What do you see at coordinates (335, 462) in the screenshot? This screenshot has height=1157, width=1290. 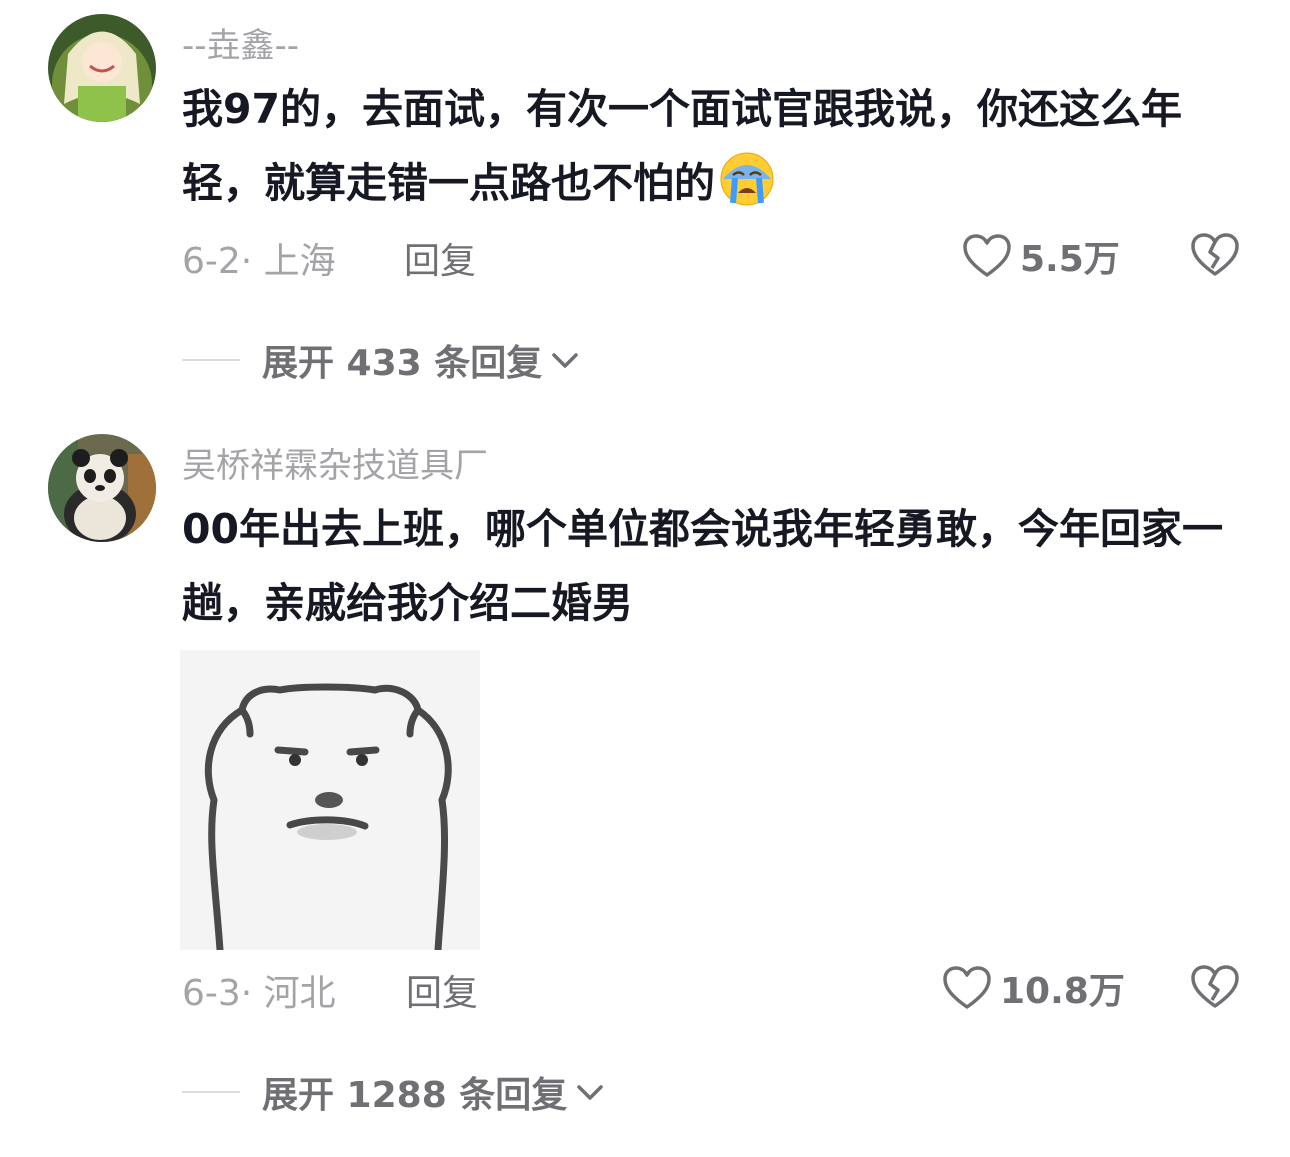 I see `username: 吴桥祥霖杂技道具厂` at bounding box center [335, 462].